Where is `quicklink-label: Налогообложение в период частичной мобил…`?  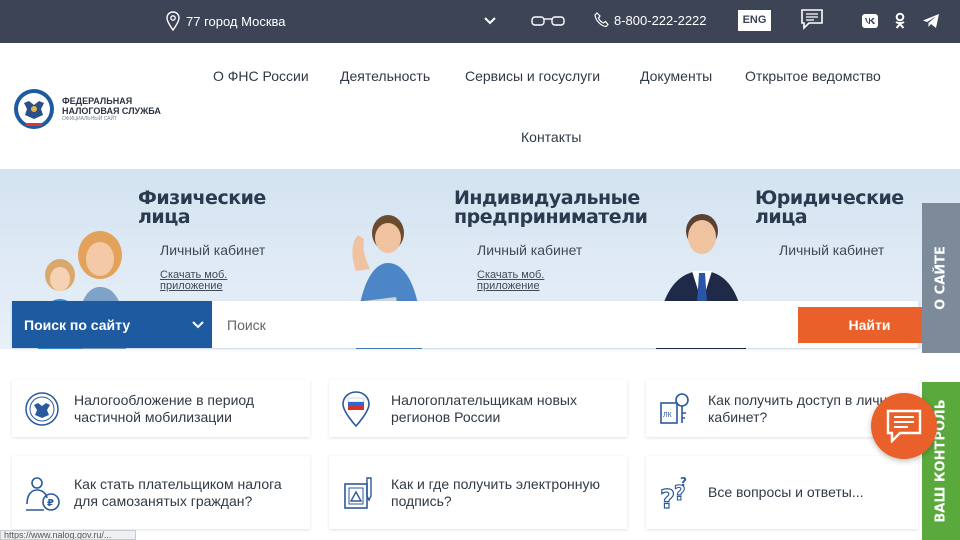
quicklink-label: Налогообложение в период частичной мобил… is located at coordinates (164, 408).